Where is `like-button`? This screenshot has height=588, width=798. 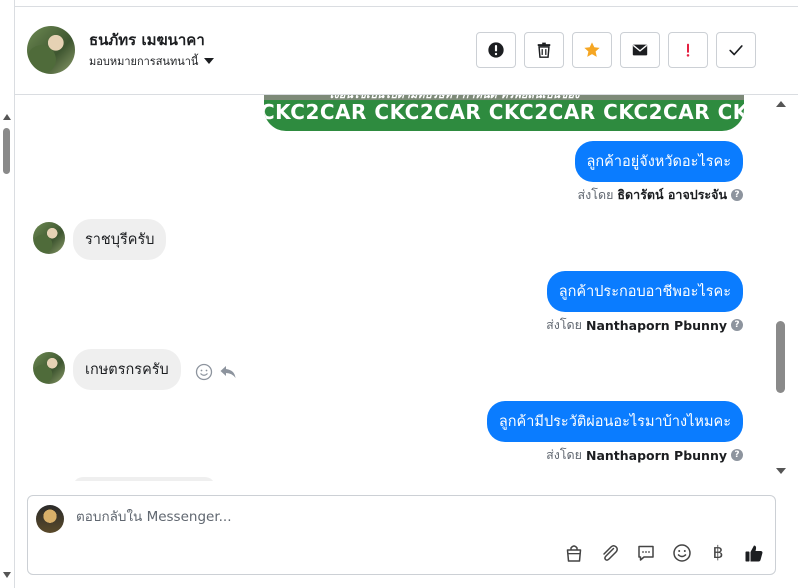
like-button is located at coordinates (754, 553).